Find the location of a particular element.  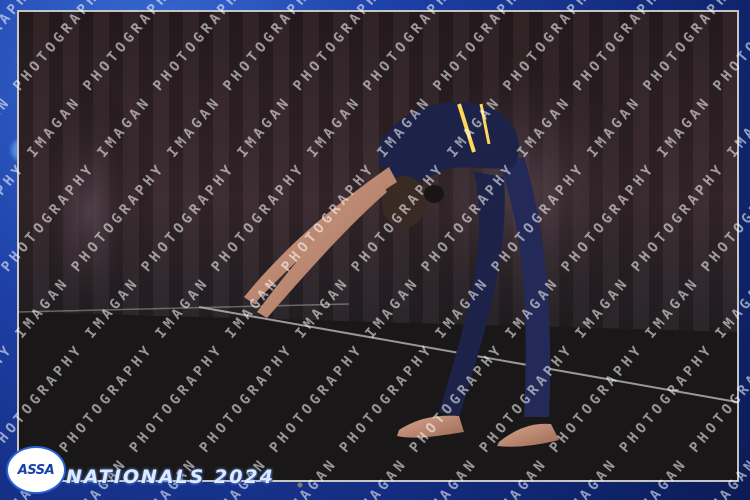

event-logo-text: ASSA is located at coordinates (36, 470).